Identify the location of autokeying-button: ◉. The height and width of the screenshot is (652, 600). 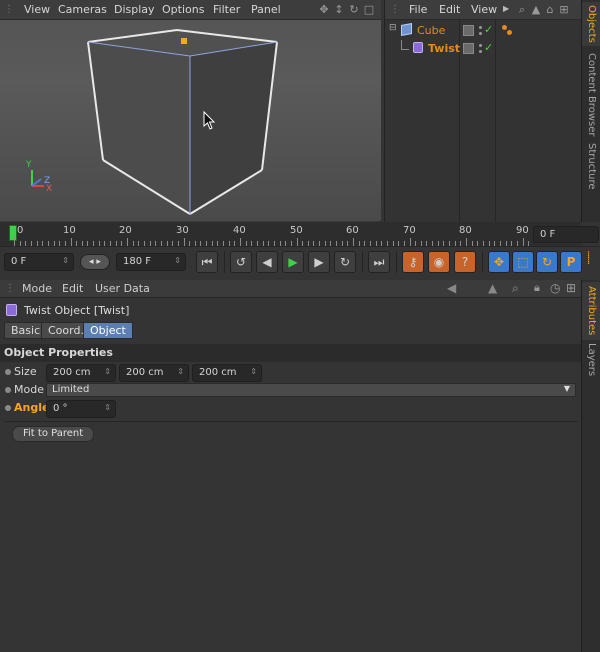
(439, 262).